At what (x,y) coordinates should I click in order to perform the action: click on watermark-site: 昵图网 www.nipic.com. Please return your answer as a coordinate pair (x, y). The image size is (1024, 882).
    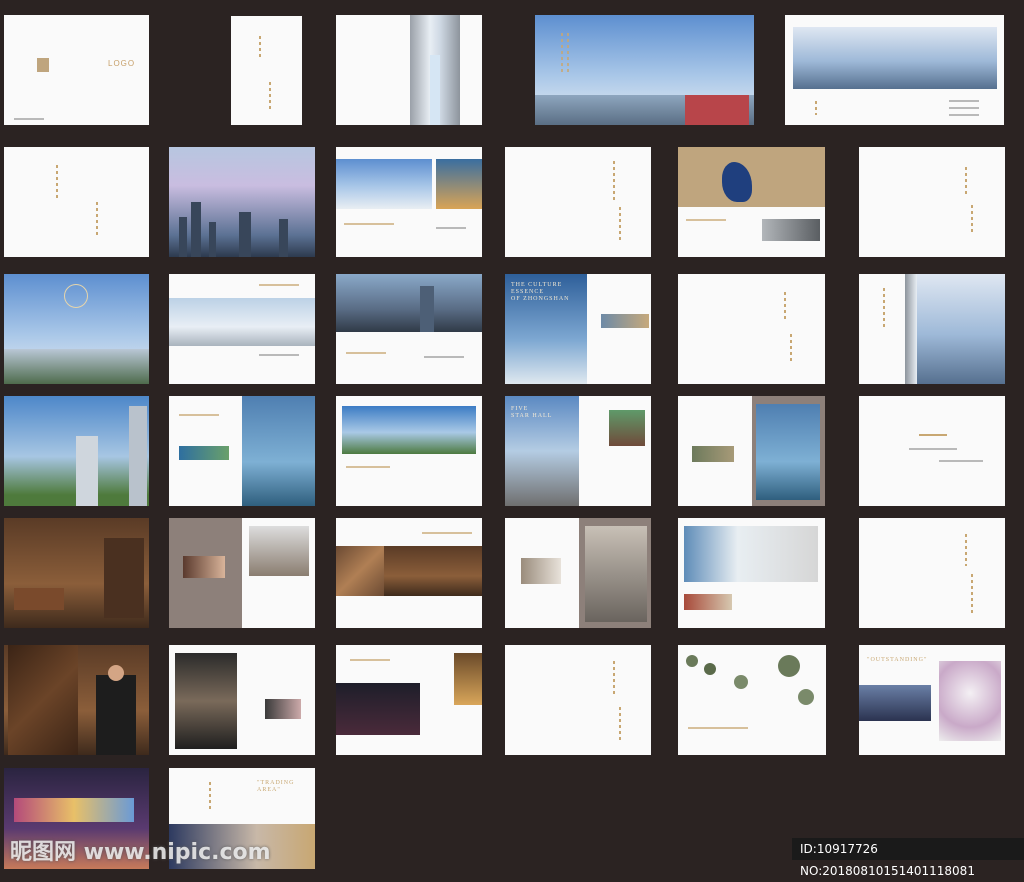
    Looking at the image, I should click on (140, 852).